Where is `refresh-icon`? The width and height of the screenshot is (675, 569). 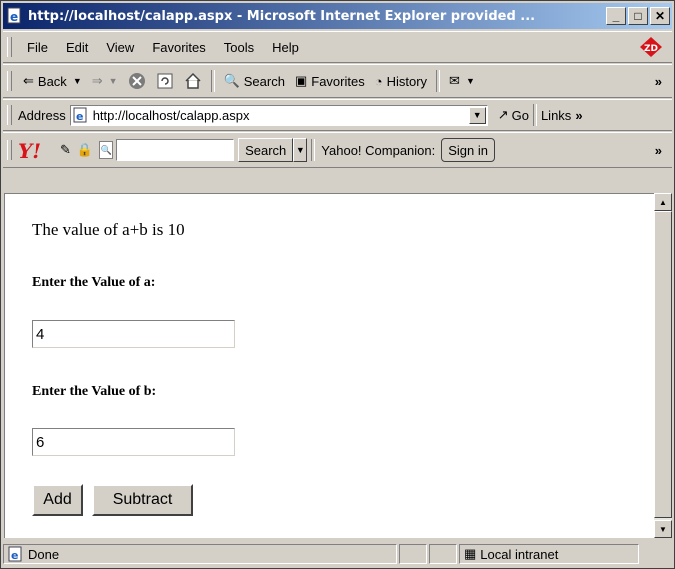
refresh-icon is located at coordinates (165, 81).